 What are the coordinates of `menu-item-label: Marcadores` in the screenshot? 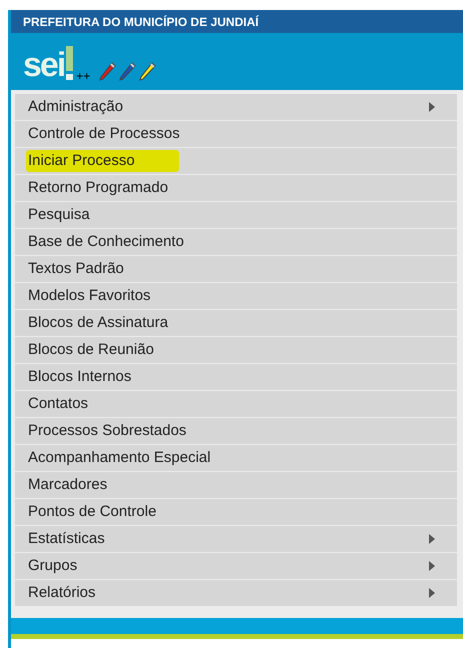 It's located at (68, 484).